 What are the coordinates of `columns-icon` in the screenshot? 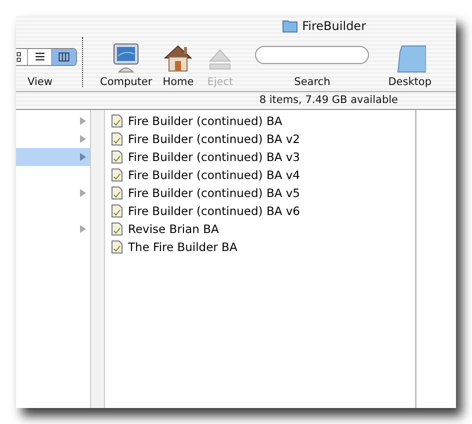 It's located at (64, 57).